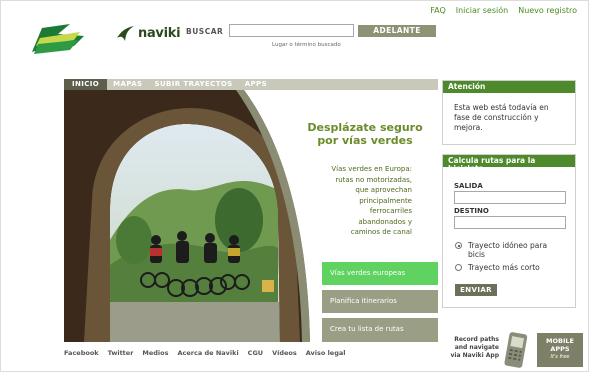  I want to click on attention-text-line: Esta web está todavía en, so click(501, 107).